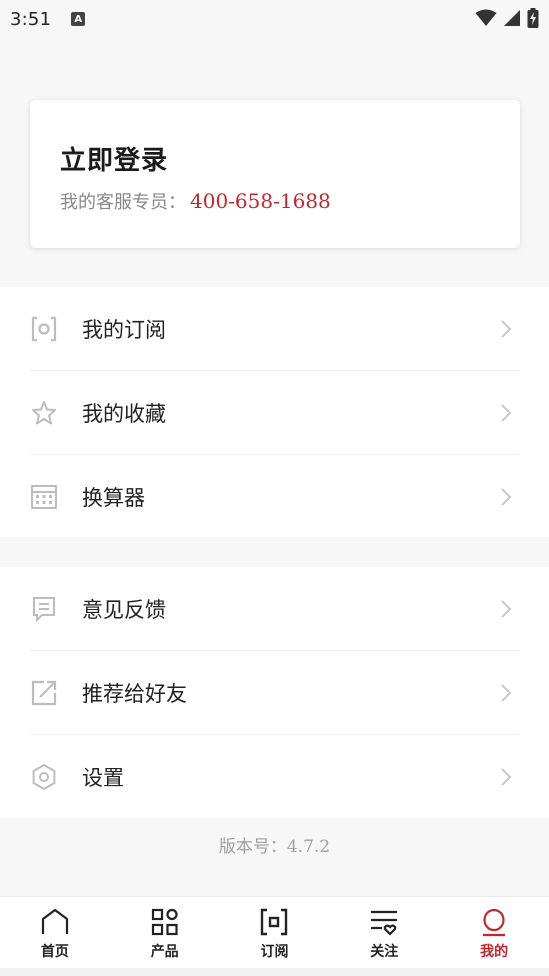 This screenshot has width=549, height=976. I want to click on grid-icon, so click(165, 922).